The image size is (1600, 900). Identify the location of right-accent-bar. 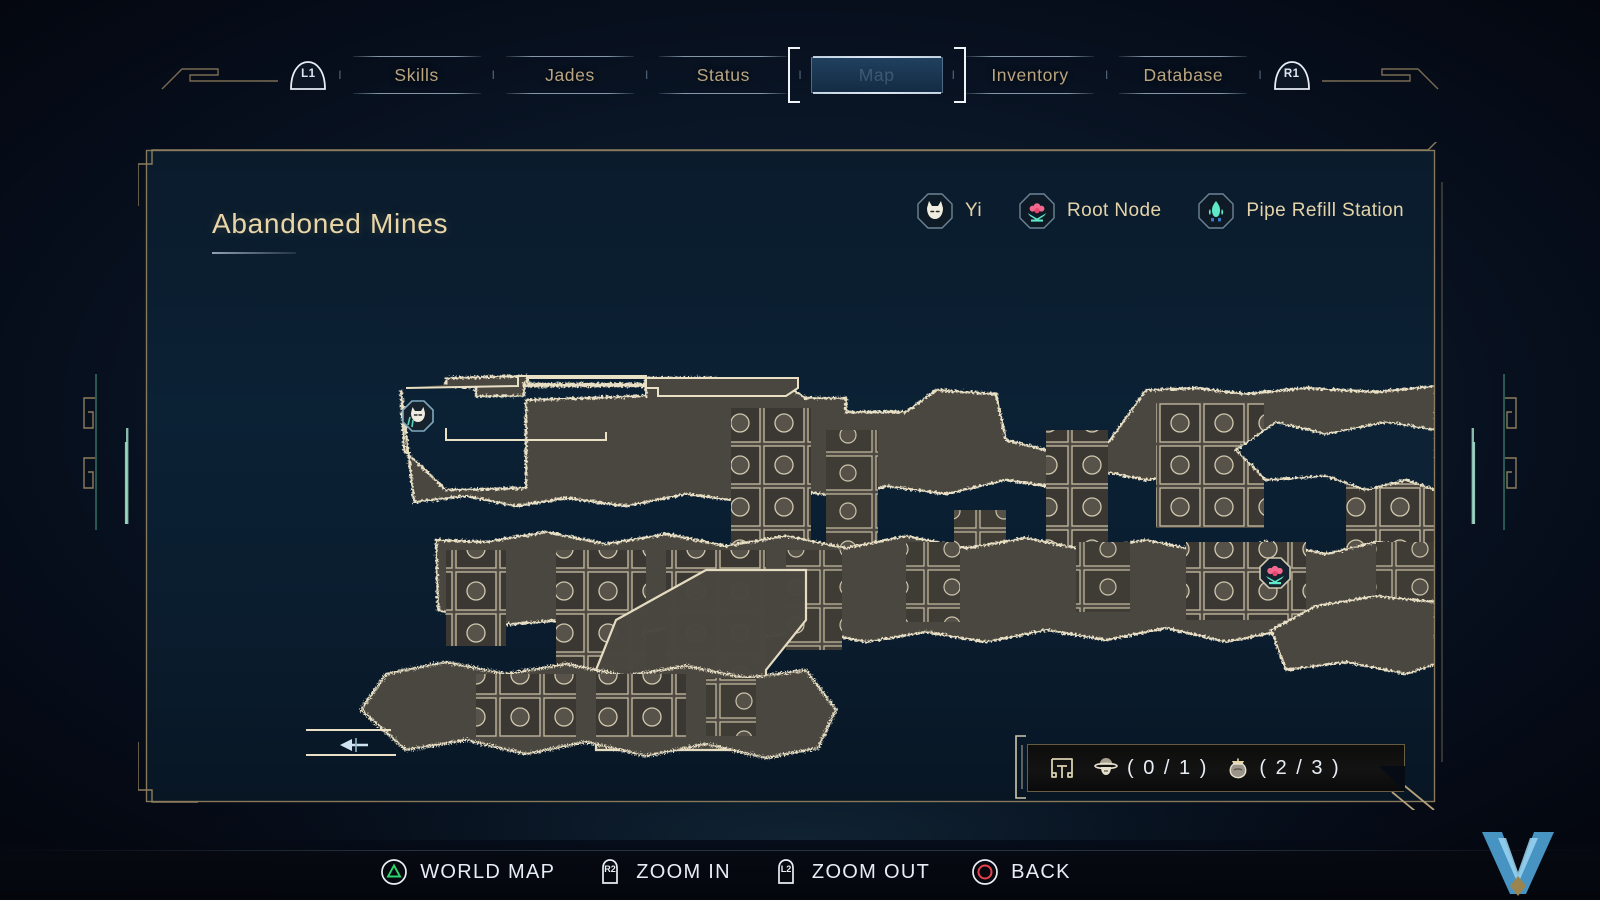
(1472, 476).